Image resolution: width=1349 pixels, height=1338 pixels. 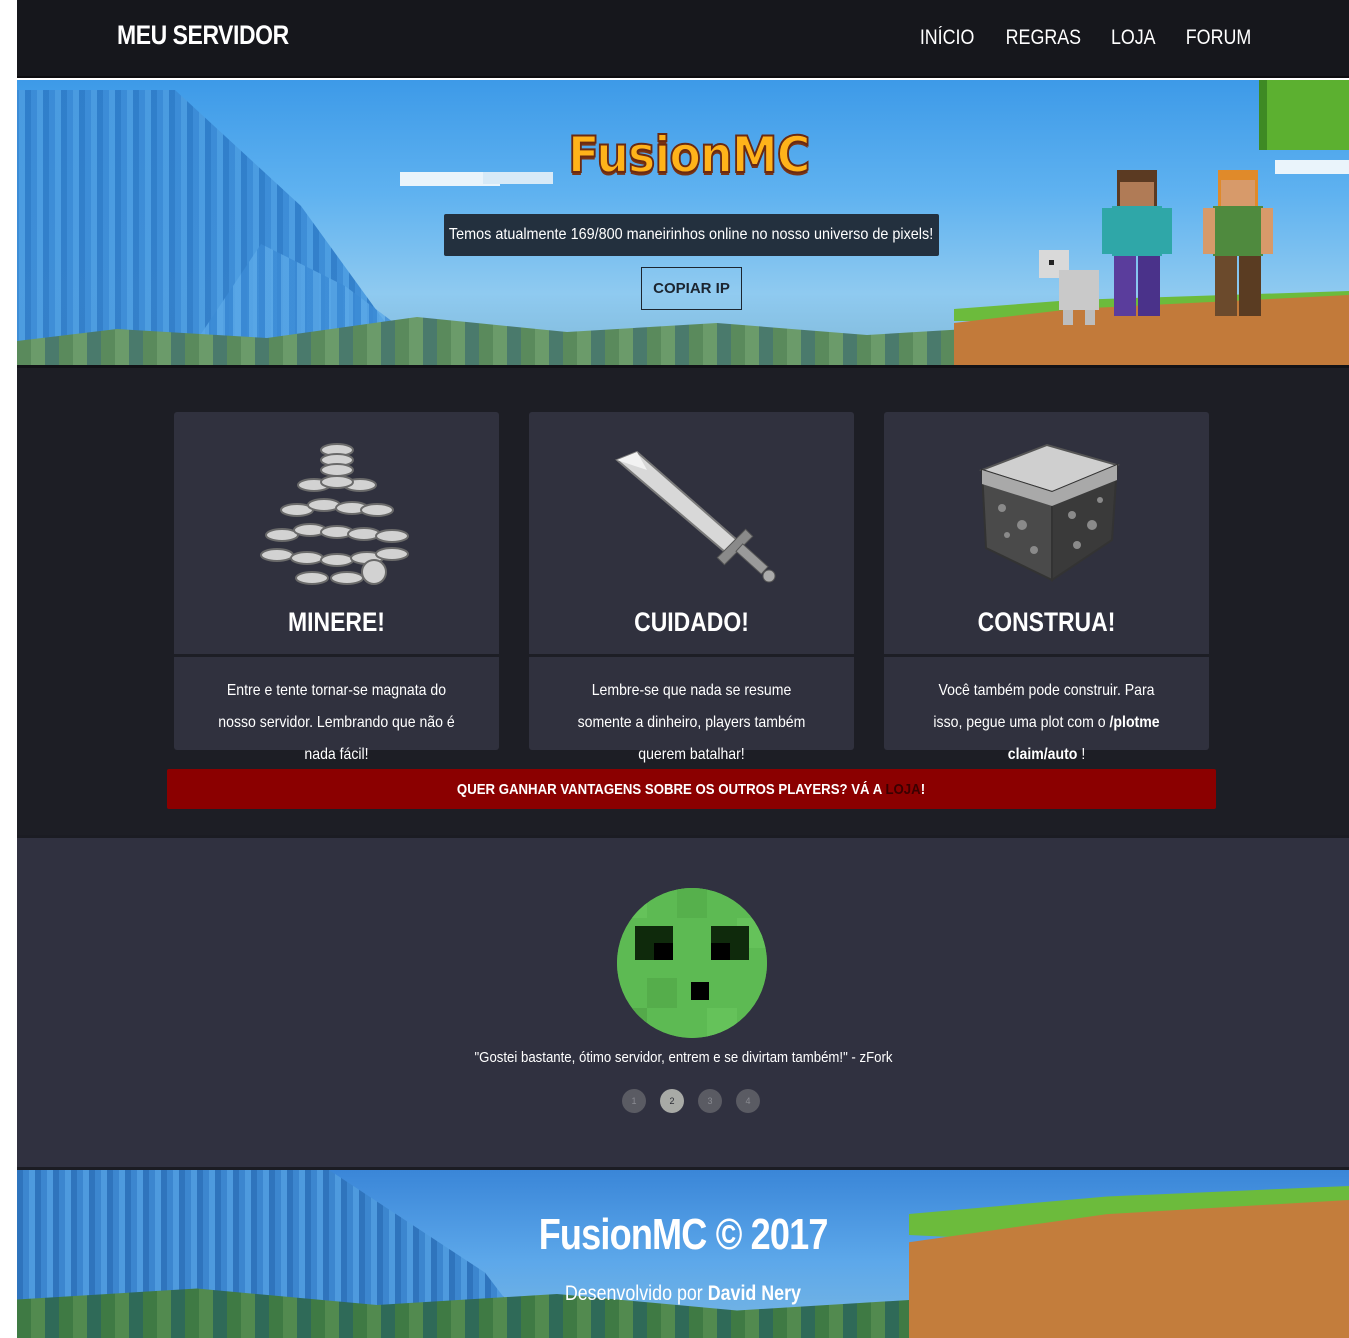 I want to click on feature-title: CUIDADO!, so click(x=691, y=622).